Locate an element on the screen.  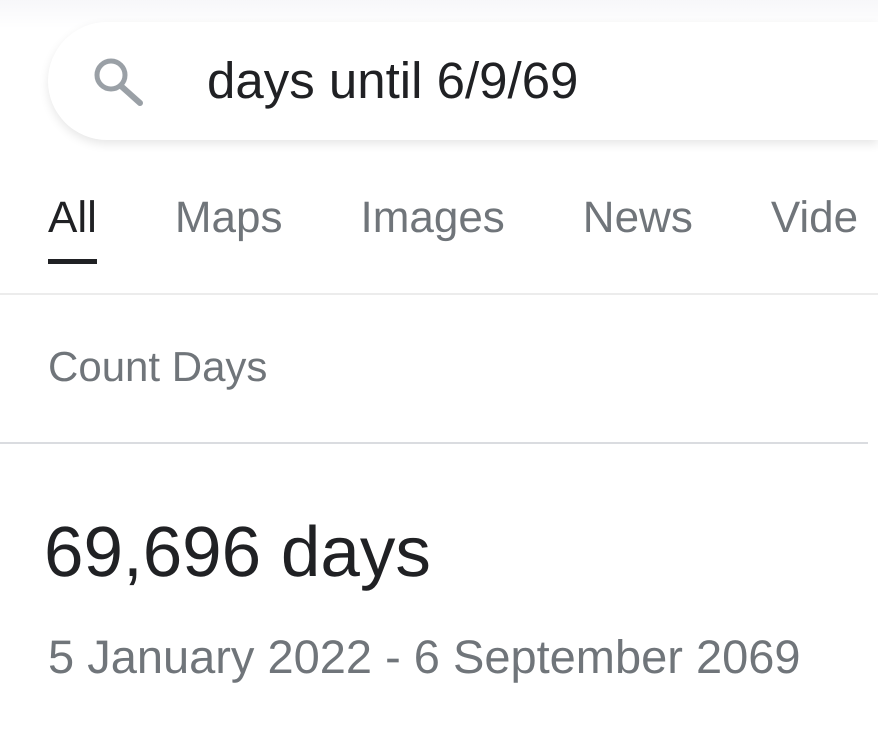
result-value: 69,696 days is located at coordinates (237, 553).